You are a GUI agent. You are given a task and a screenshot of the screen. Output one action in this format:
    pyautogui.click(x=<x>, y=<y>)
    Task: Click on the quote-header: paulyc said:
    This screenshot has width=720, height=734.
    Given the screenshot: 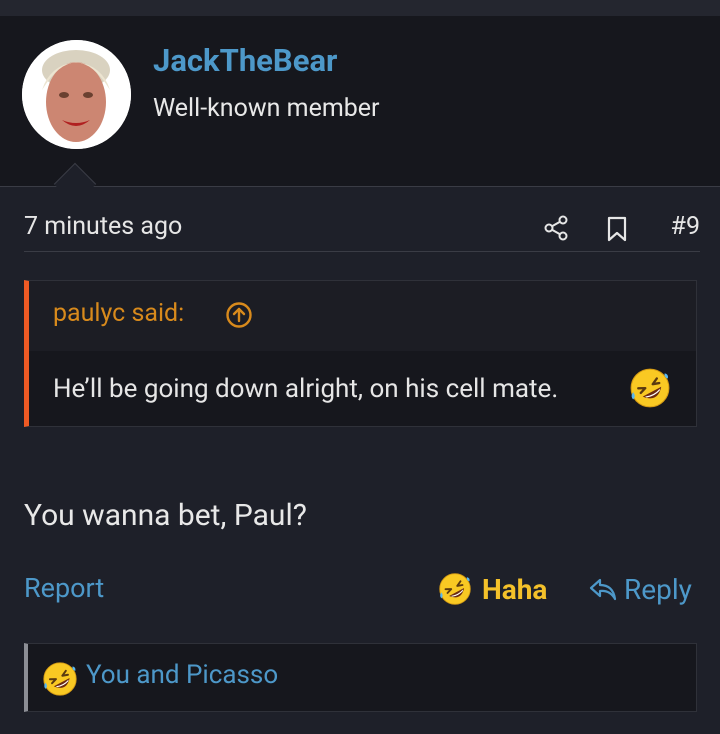 What is the action you would take?
    pyautogui.click(x=362, y=316)
    